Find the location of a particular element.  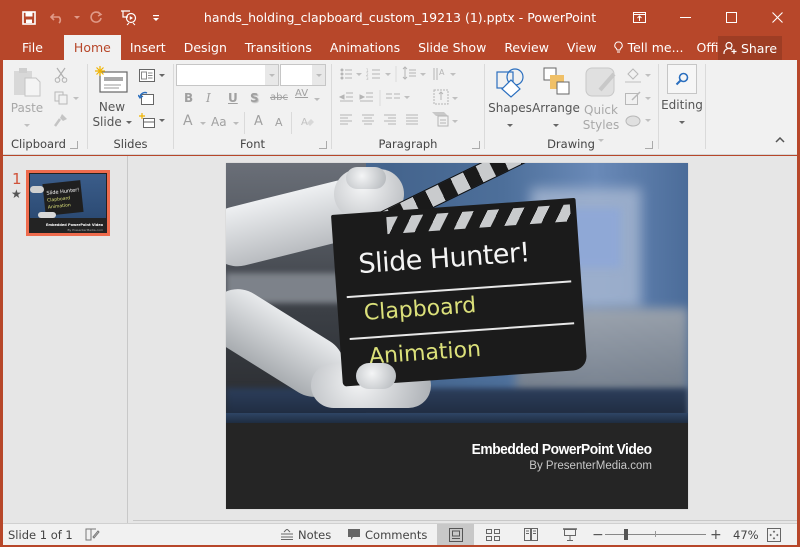

copy-icon is located at coordinates (60, 98).